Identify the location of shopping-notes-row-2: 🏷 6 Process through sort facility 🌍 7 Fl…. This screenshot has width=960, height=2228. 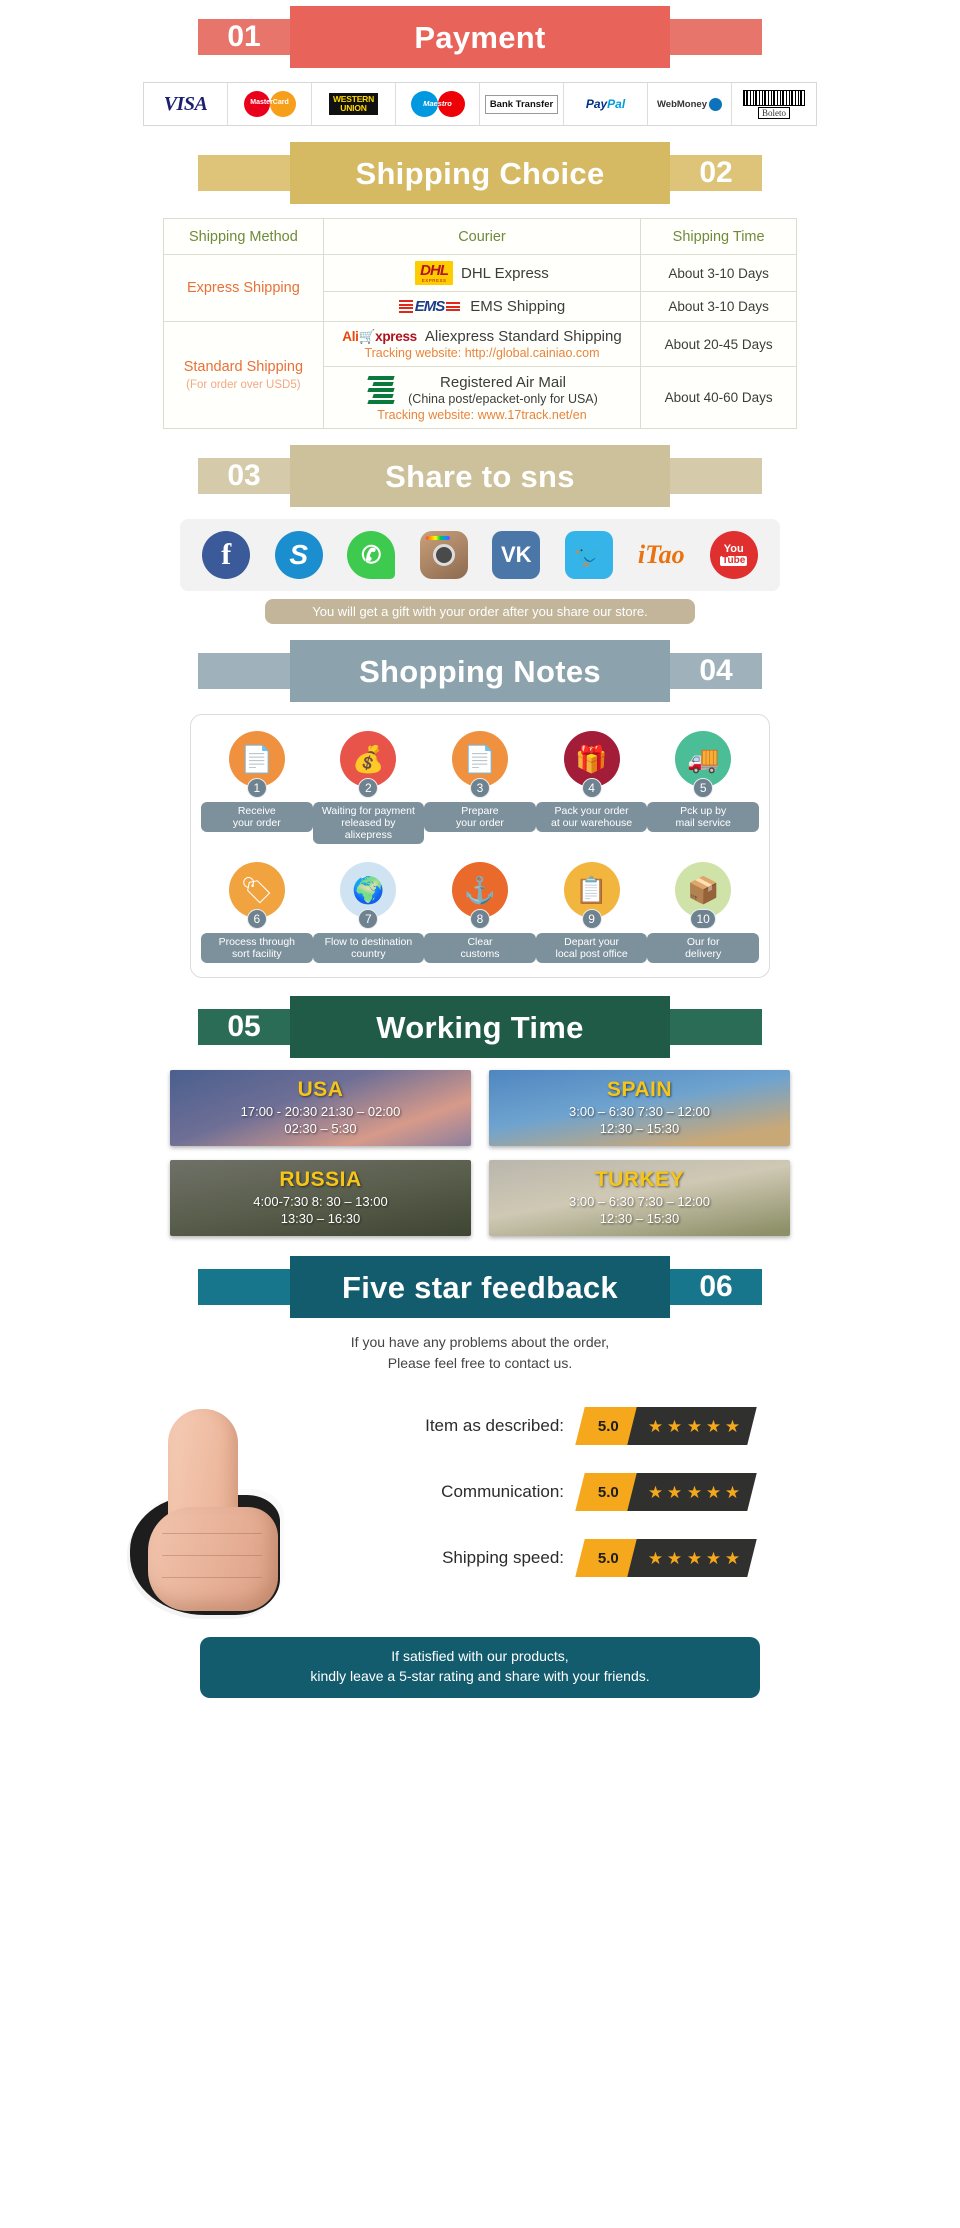
(480, 913).